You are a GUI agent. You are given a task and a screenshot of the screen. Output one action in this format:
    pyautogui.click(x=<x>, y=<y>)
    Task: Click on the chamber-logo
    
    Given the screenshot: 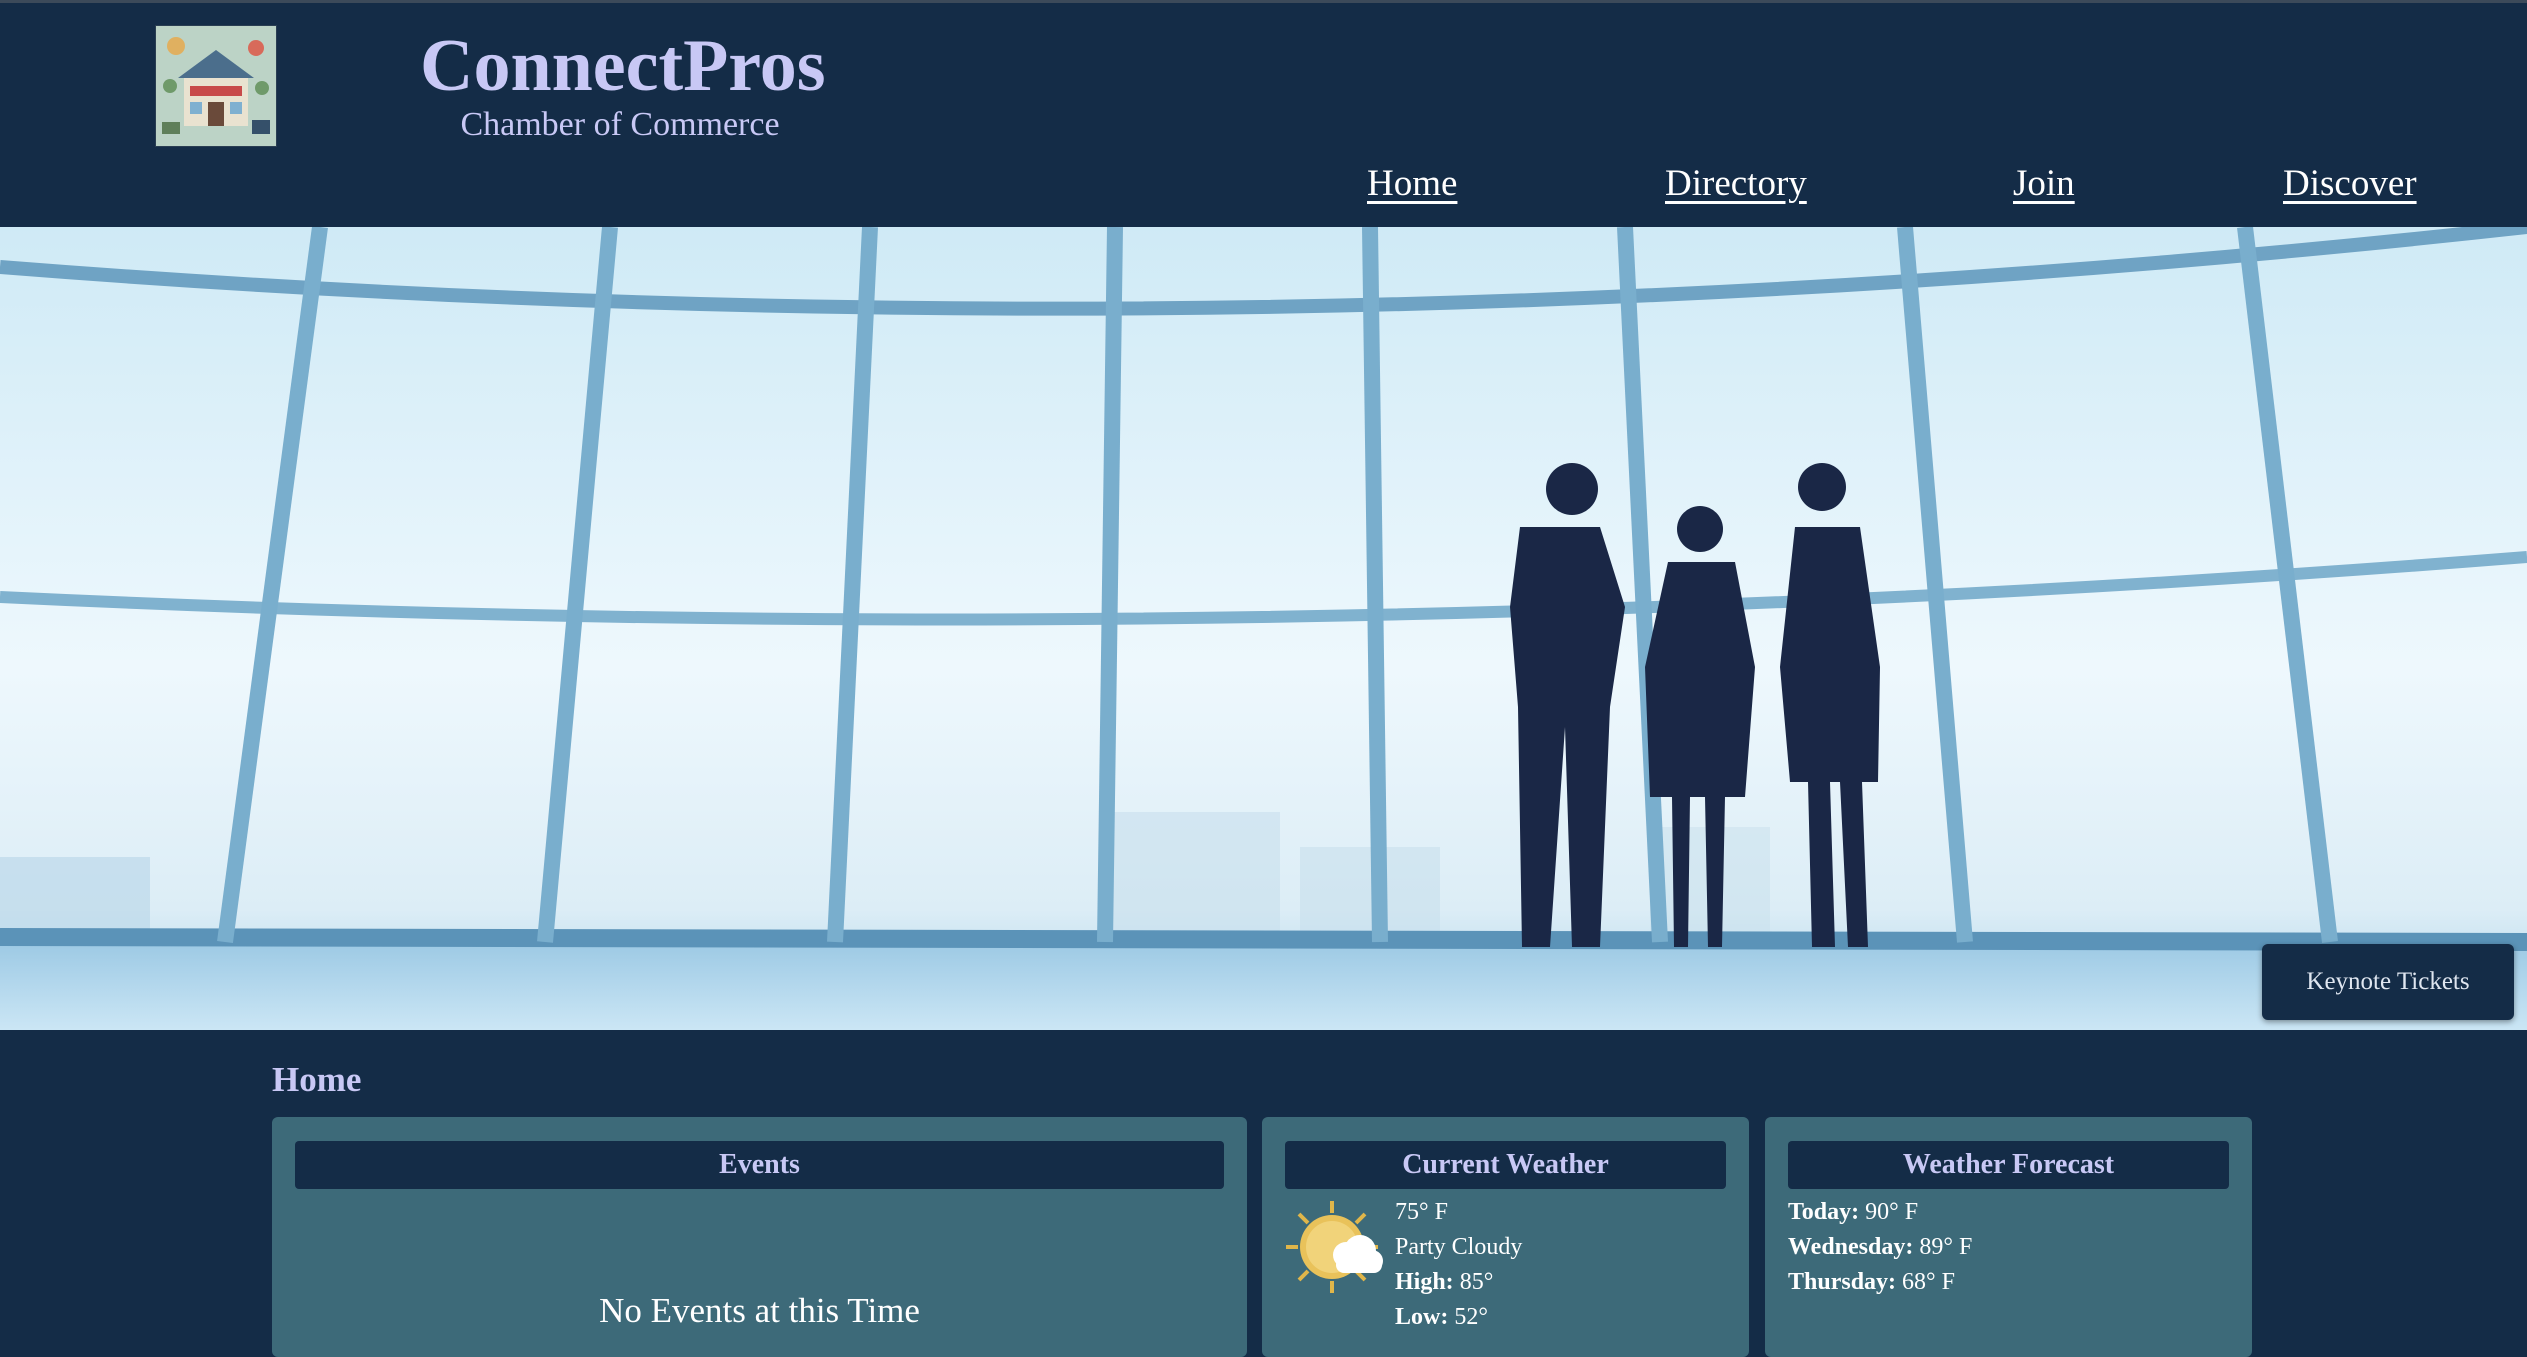 What is the action you would take?
    pyautogui.click(x=216, y=86)
    